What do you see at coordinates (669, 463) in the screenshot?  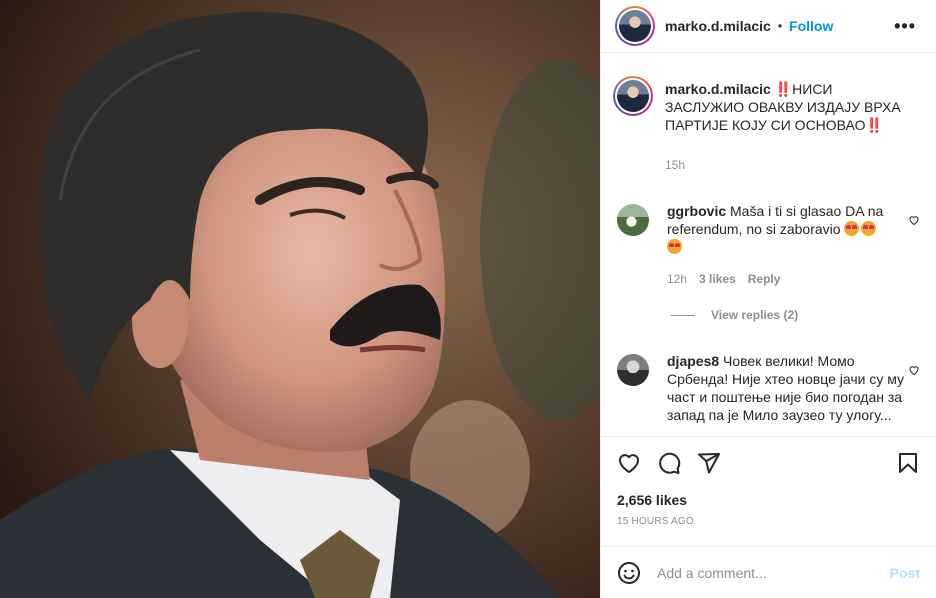 I see `comment-icon` at bounding box center [669, 463].